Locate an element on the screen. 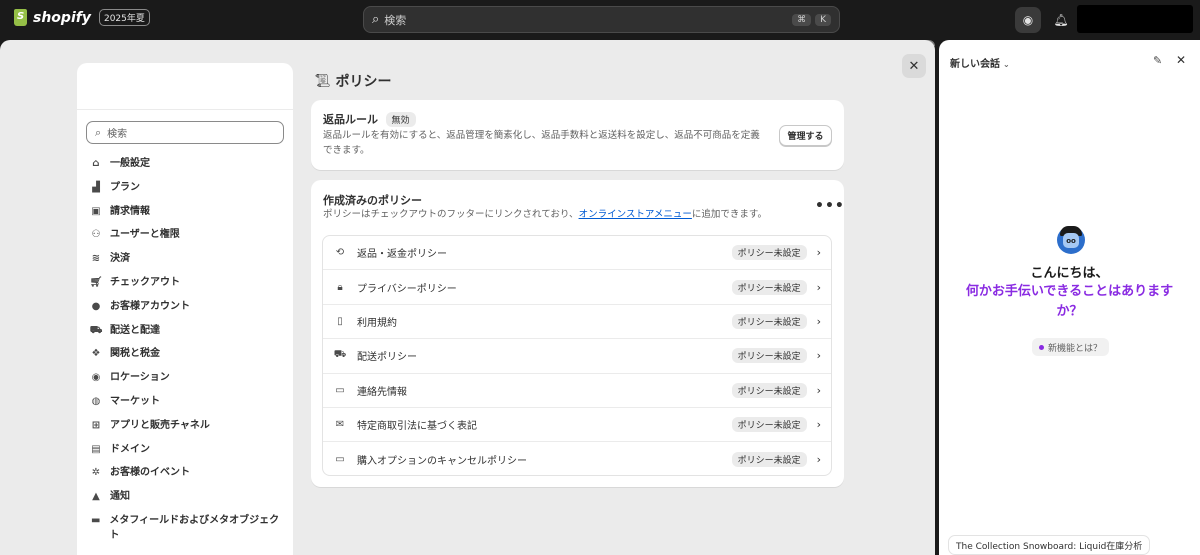 This screenshot has width=1200, height=555. sidebar-item-label: マーケット is located at coordinates (135, 401).